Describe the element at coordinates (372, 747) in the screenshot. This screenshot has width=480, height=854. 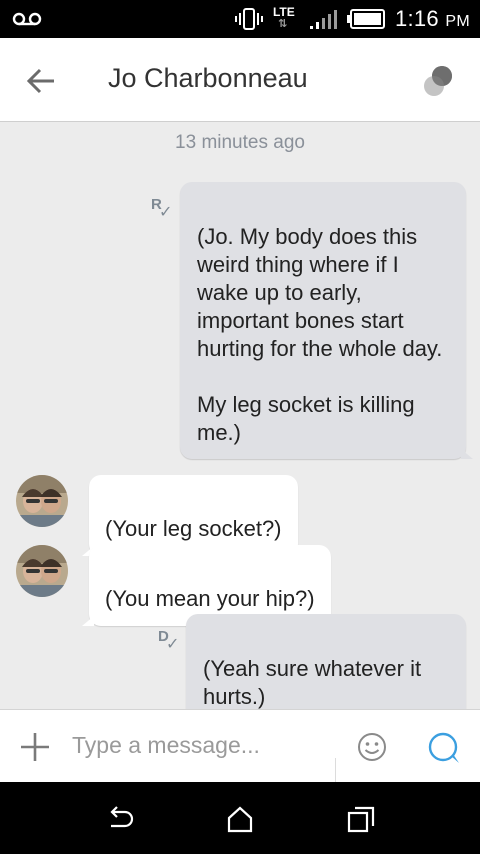
I see `smiley-icon` at that location.